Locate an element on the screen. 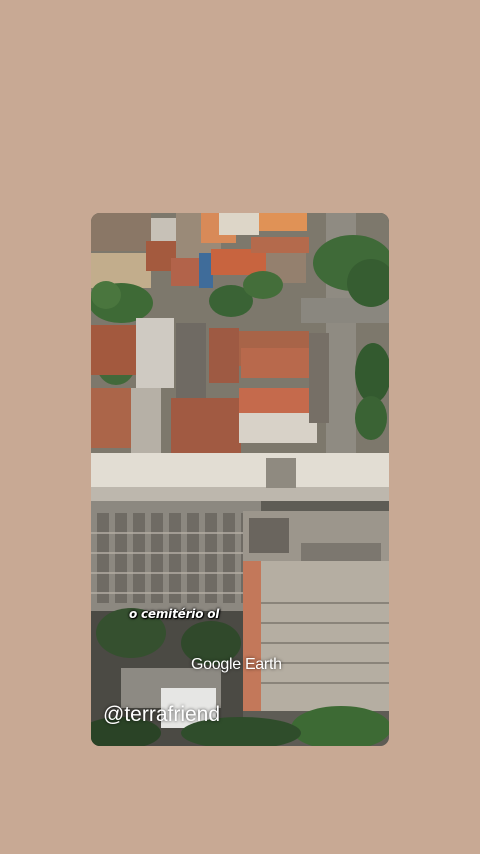 This screenshot has height=854, width=480. google-earth-watermark: Google Earth is located at coordinates (236, 664).